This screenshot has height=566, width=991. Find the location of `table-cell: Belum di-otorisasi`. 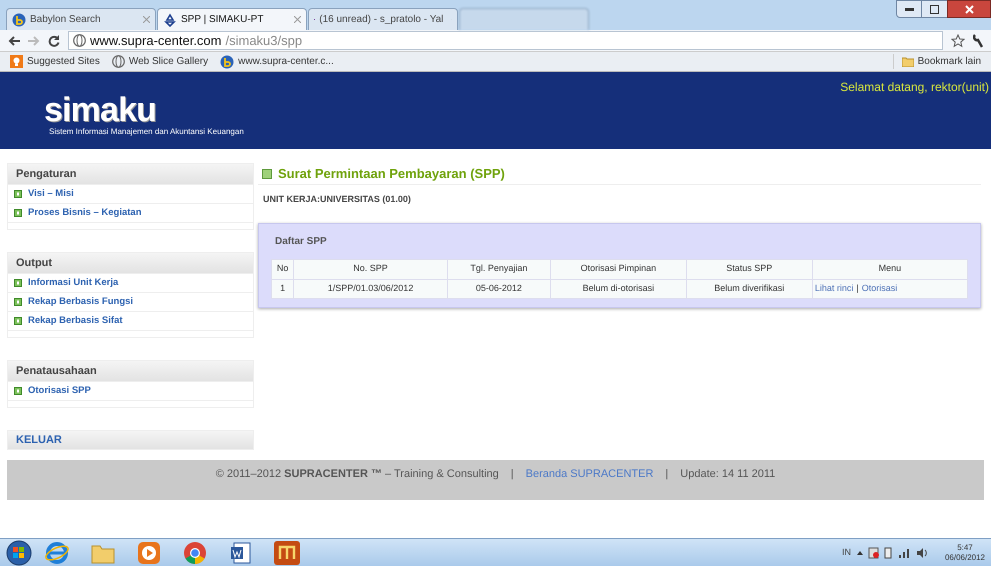

table-cell: Belum di-otorisasi is located at coordinates (618, 288).